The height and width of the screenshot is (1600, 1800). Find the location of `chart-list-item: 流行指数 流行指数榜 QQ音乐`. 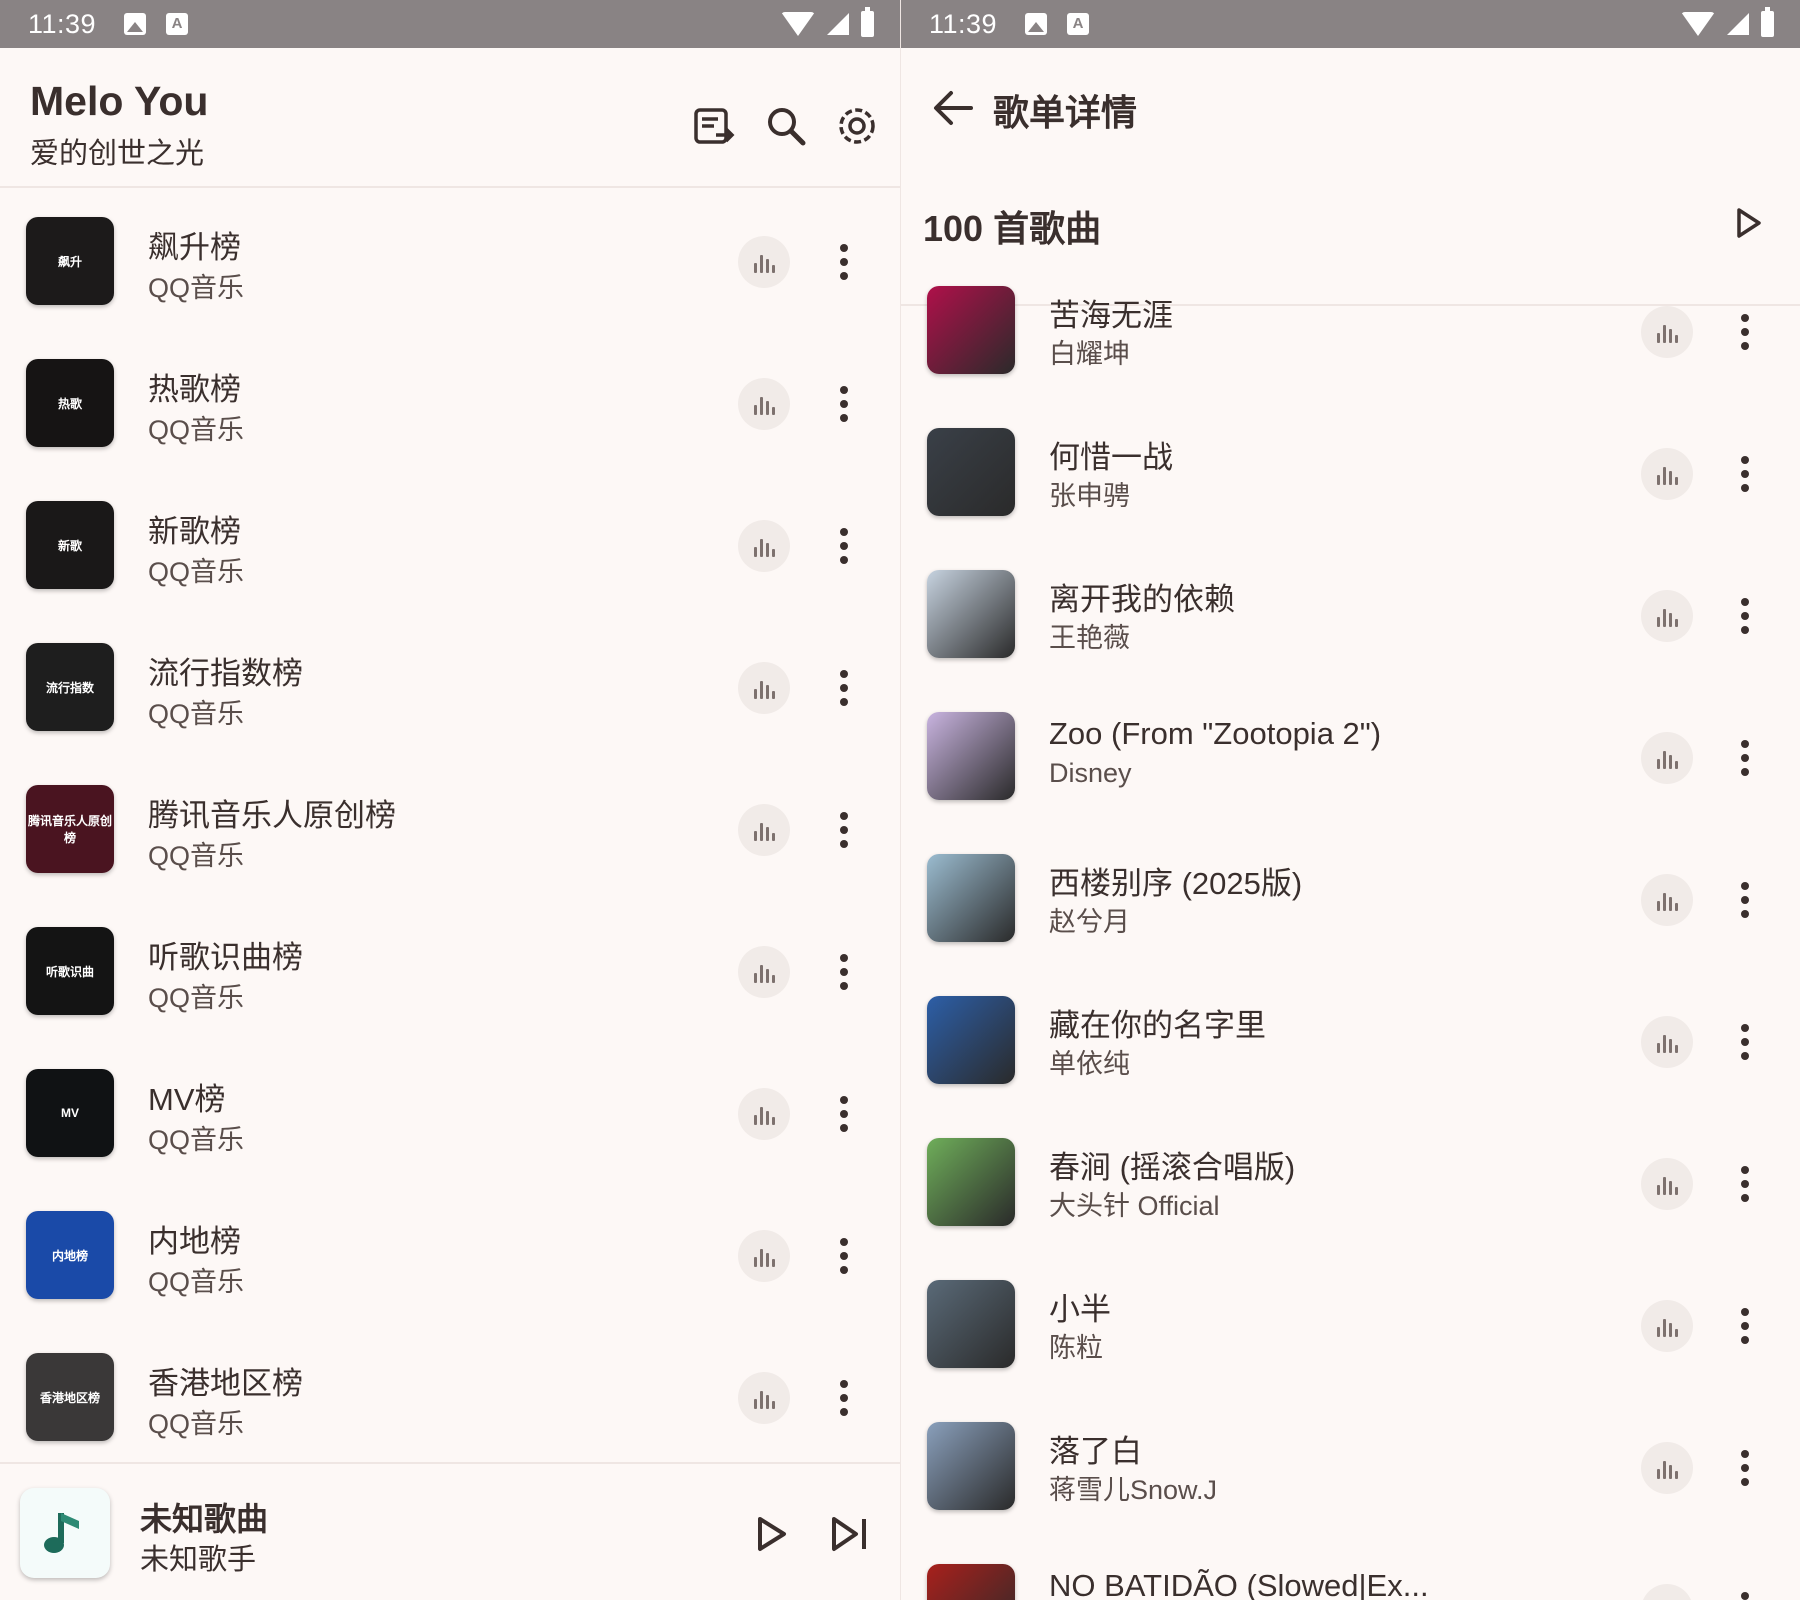

chart-list-item: 流行指数 流行指数榜 QQ音乐 is located at coordinates (450, 687).